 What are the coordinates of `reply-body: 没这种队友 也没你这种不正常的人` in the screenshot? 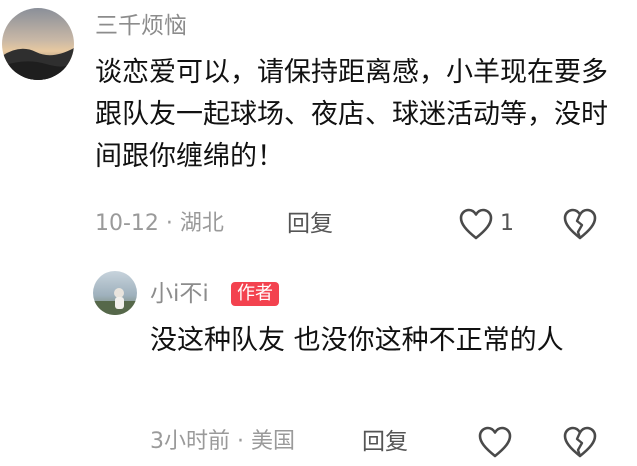 It's located at (357, 340).